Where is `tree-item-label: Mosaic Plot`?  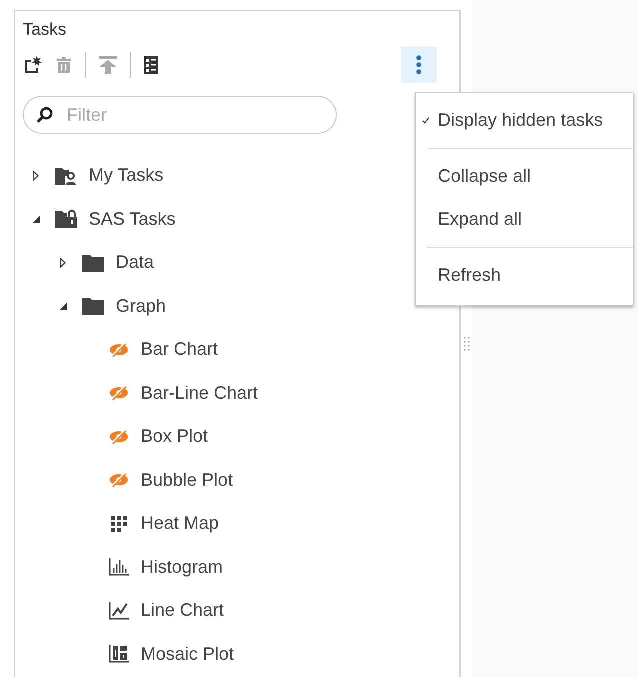
tree-item-label: Mosaic Plot is located at coordinates (187, 654).